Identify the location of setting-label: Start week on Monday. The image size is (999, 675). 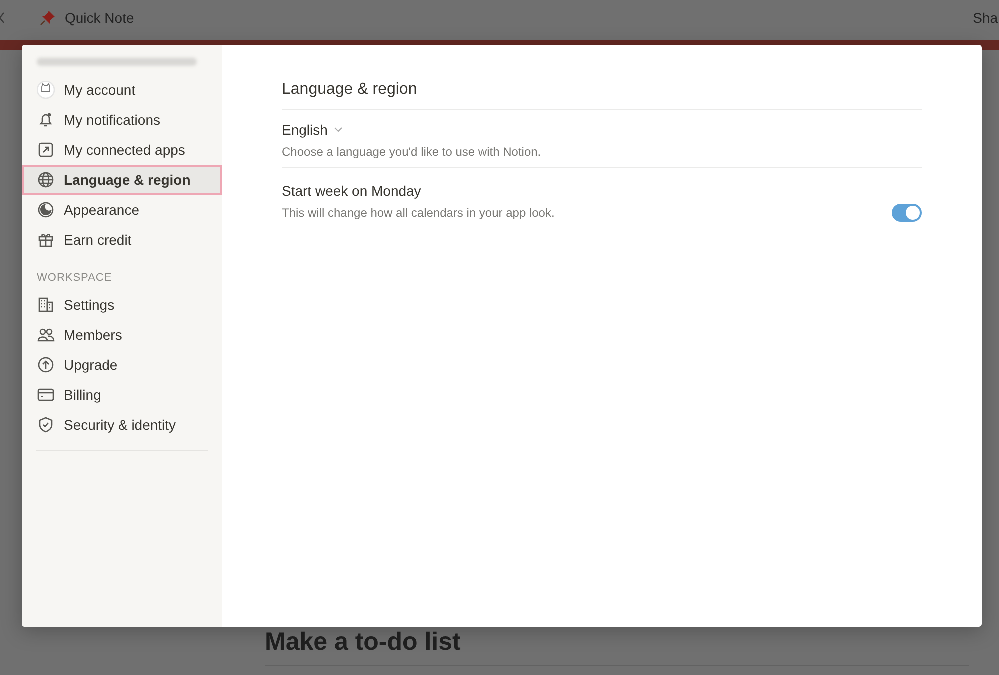
(352, 191).